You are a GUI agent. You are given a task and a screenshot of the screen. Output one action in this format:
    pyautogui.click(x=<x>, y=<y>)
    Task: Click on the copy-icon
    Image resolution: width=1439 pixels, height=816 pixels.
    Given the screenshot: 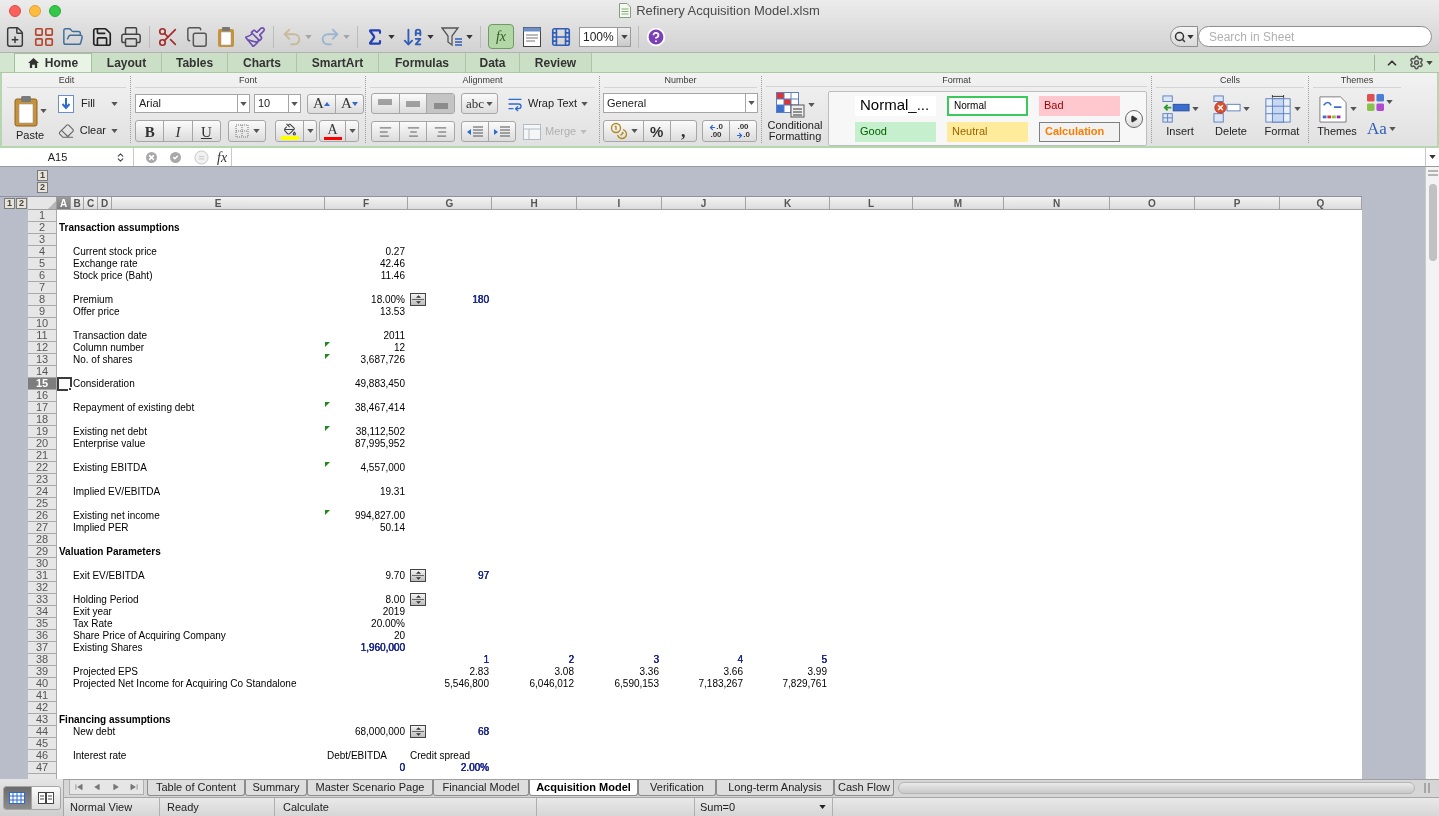 What is the action you would take?
    pyautogui.click(x=197, y=36)
    